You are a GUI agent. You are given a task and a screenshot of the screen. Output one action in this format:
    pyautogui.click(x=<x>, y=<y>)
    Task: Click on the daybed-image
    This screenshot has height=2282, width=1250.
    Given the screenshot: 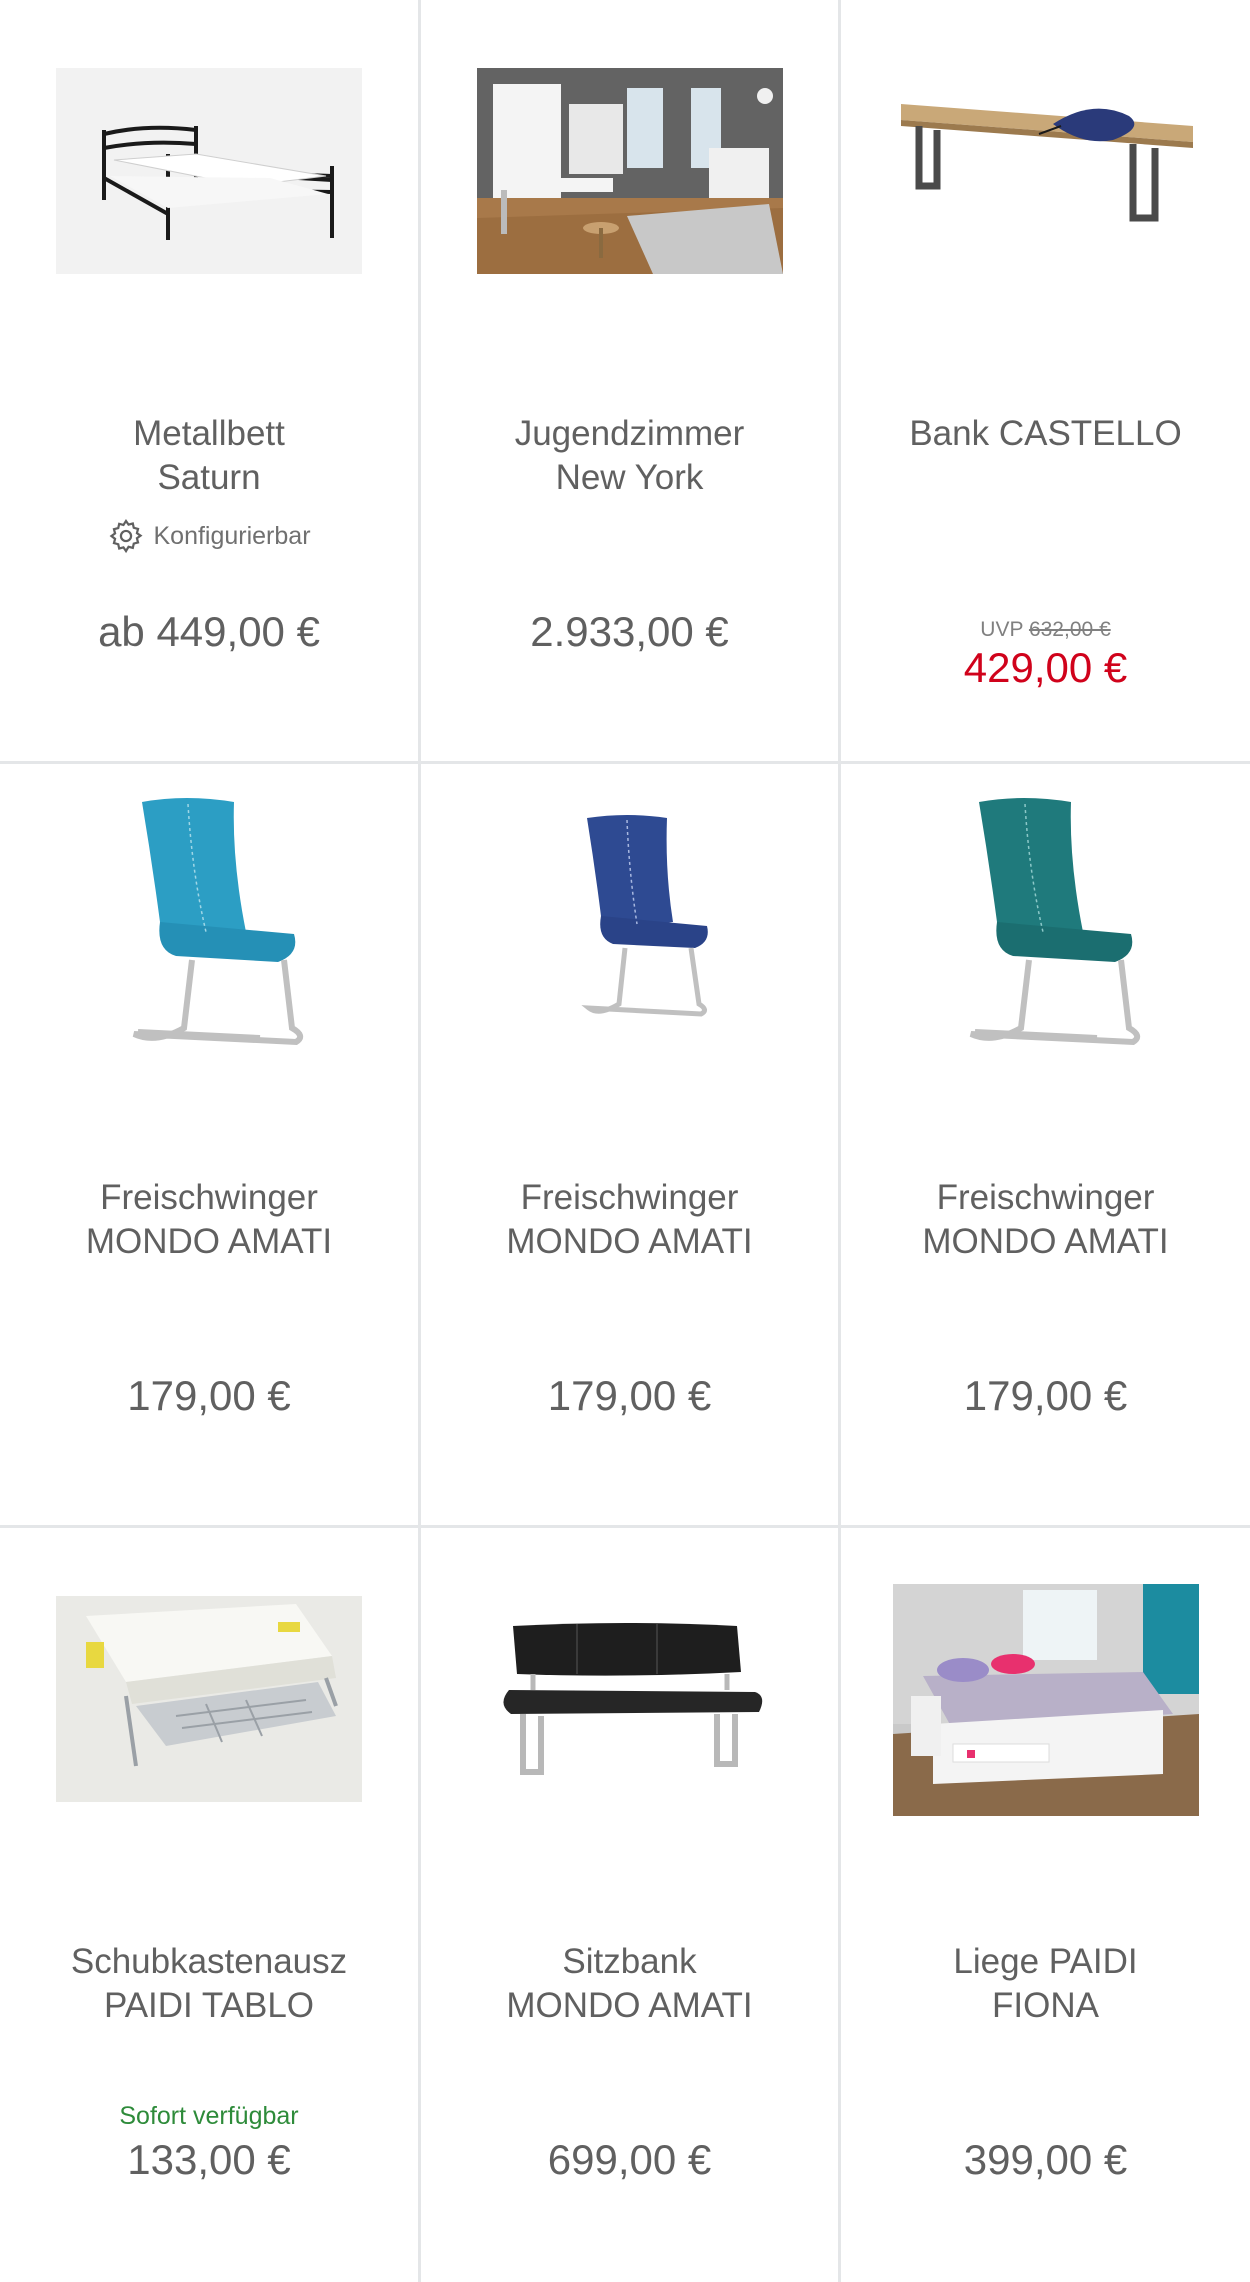 What is the action you would take?
    pyautogui.click(x=1045, y=1700)
    